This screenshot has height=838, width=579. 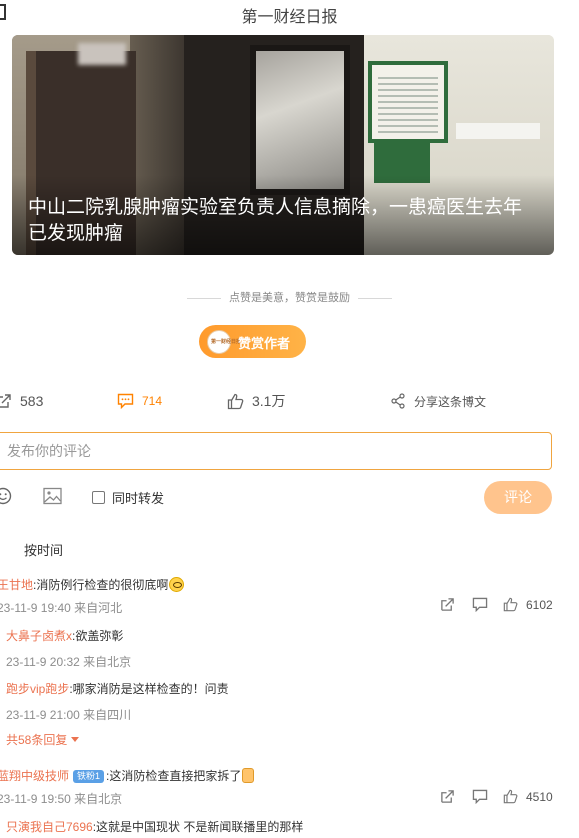 What do you see at coordinates (68, 648) in the screenshot?
I see `reply-item: 大鼻子卤煮x:欲盖弥彰 23-11-9 20:32 来自北京` at bounding box center [68, 648].